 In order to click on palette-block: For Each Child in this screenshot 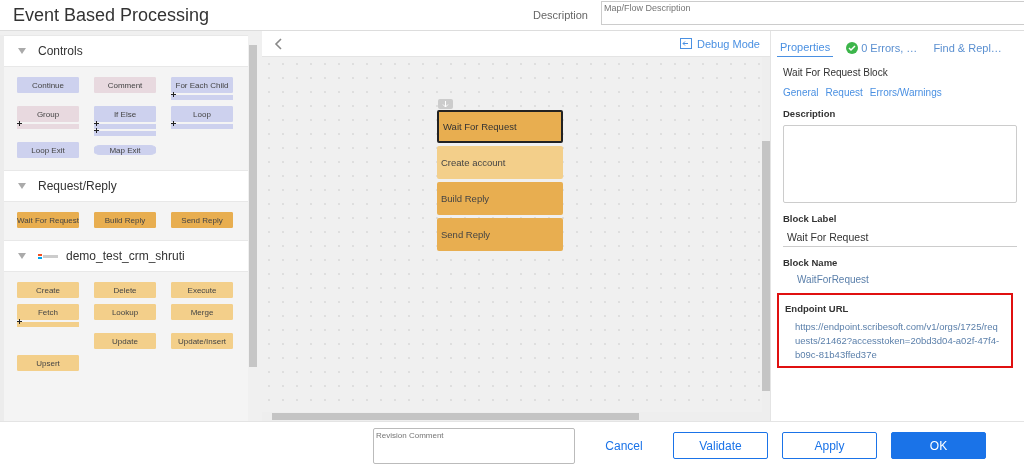, I will do `click(202, 85)`.